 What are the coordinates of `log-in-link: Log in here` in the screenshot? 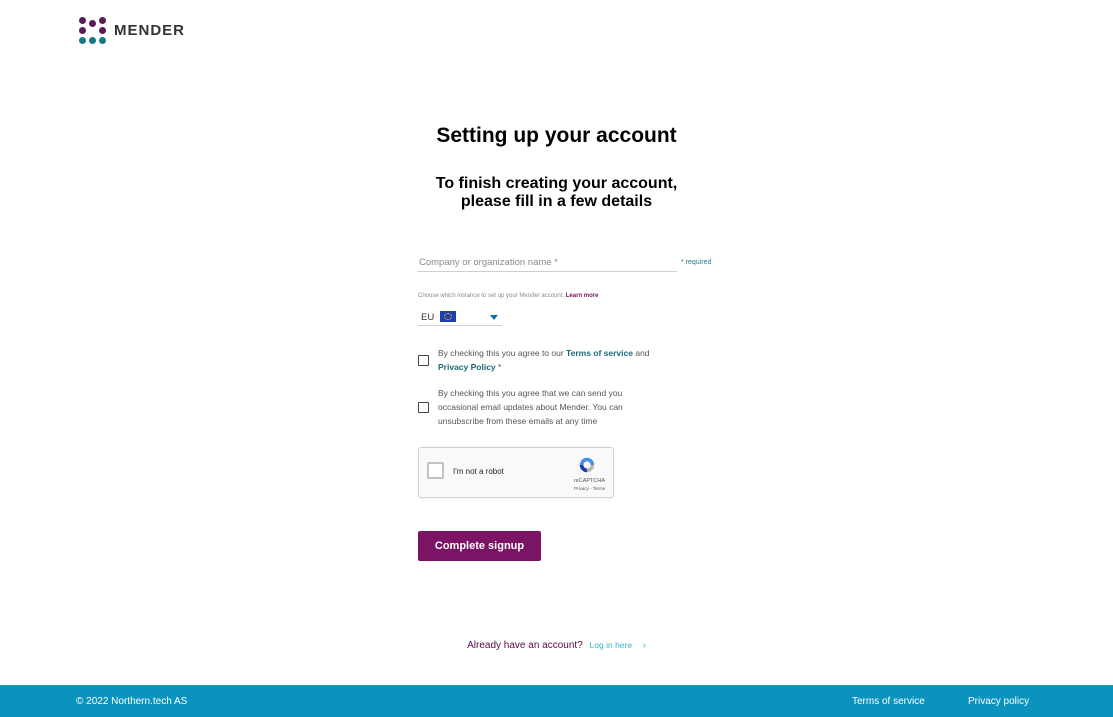 It's located at (611, 645).